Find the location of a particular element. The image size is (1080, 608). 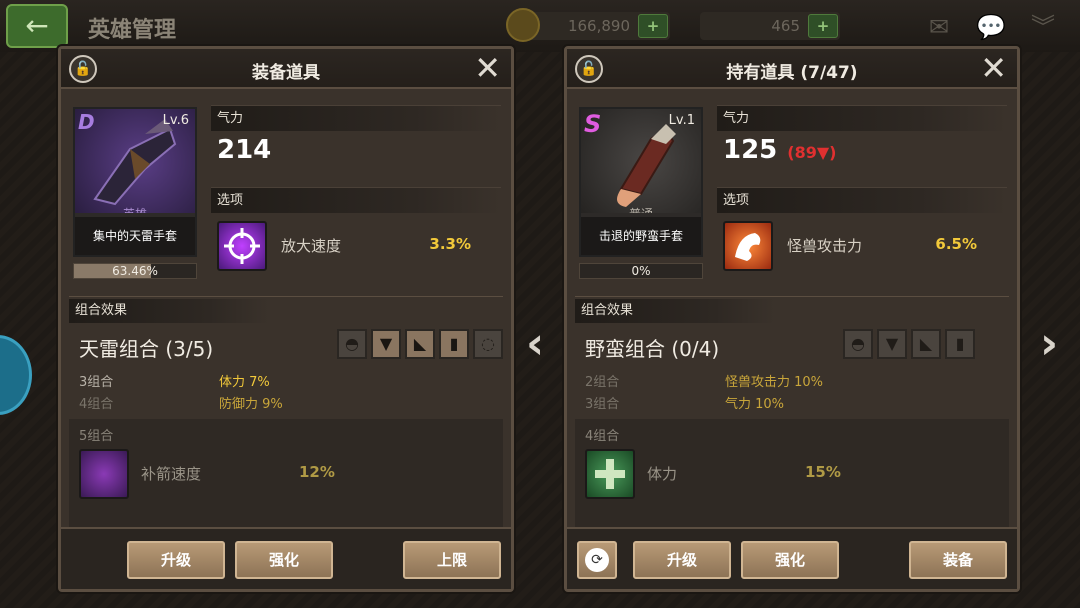

collapse-icon: ︾ is located at coordinates (1043, 27).